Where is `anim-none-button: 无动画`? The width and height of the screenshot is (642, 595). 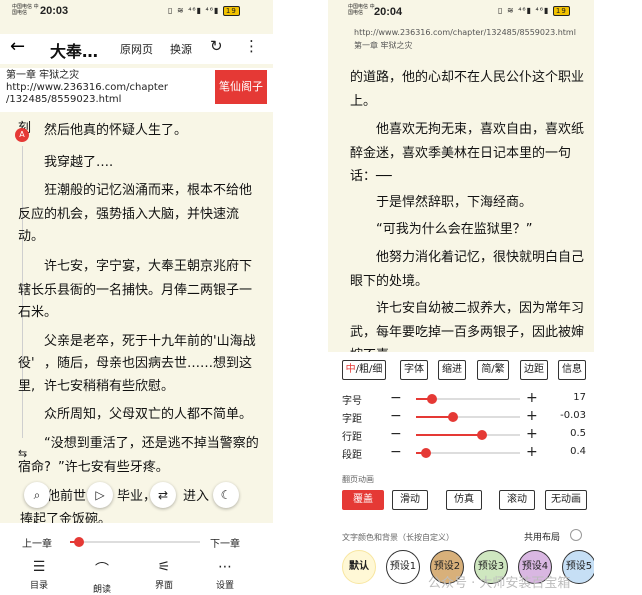
anim-none-button: 无动画 is located at coordinates (566, 500).